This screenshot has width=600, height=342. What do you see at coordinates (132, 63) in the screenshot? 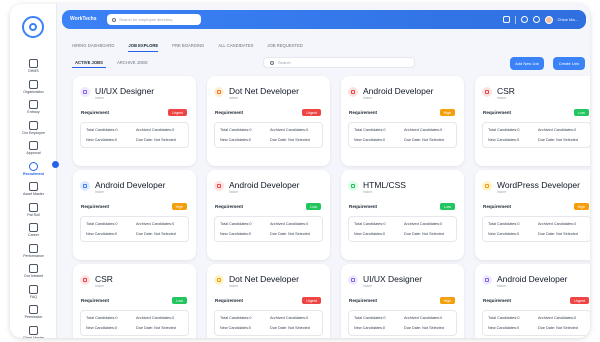
I see `subtab-archive-jobs: ARCHIVE JOBS` at bounding box center [132, 63].